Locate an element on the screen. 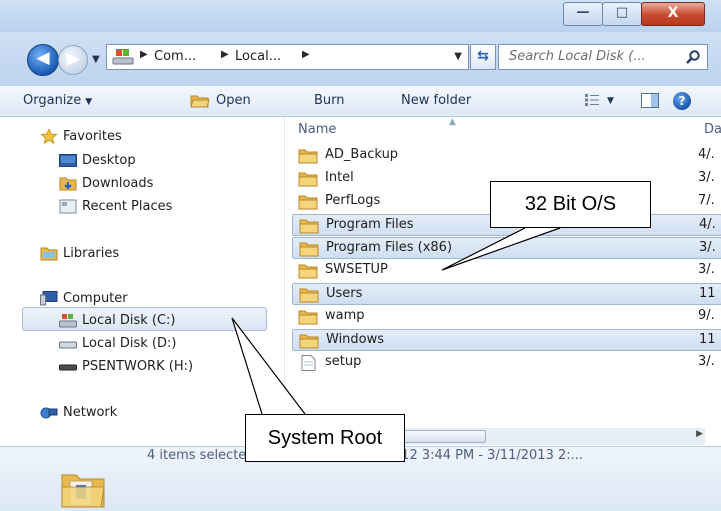 Image resolution: width=721 pixels, height=511 pixels. maximize-button: □ is located at coordinates (622, 14).